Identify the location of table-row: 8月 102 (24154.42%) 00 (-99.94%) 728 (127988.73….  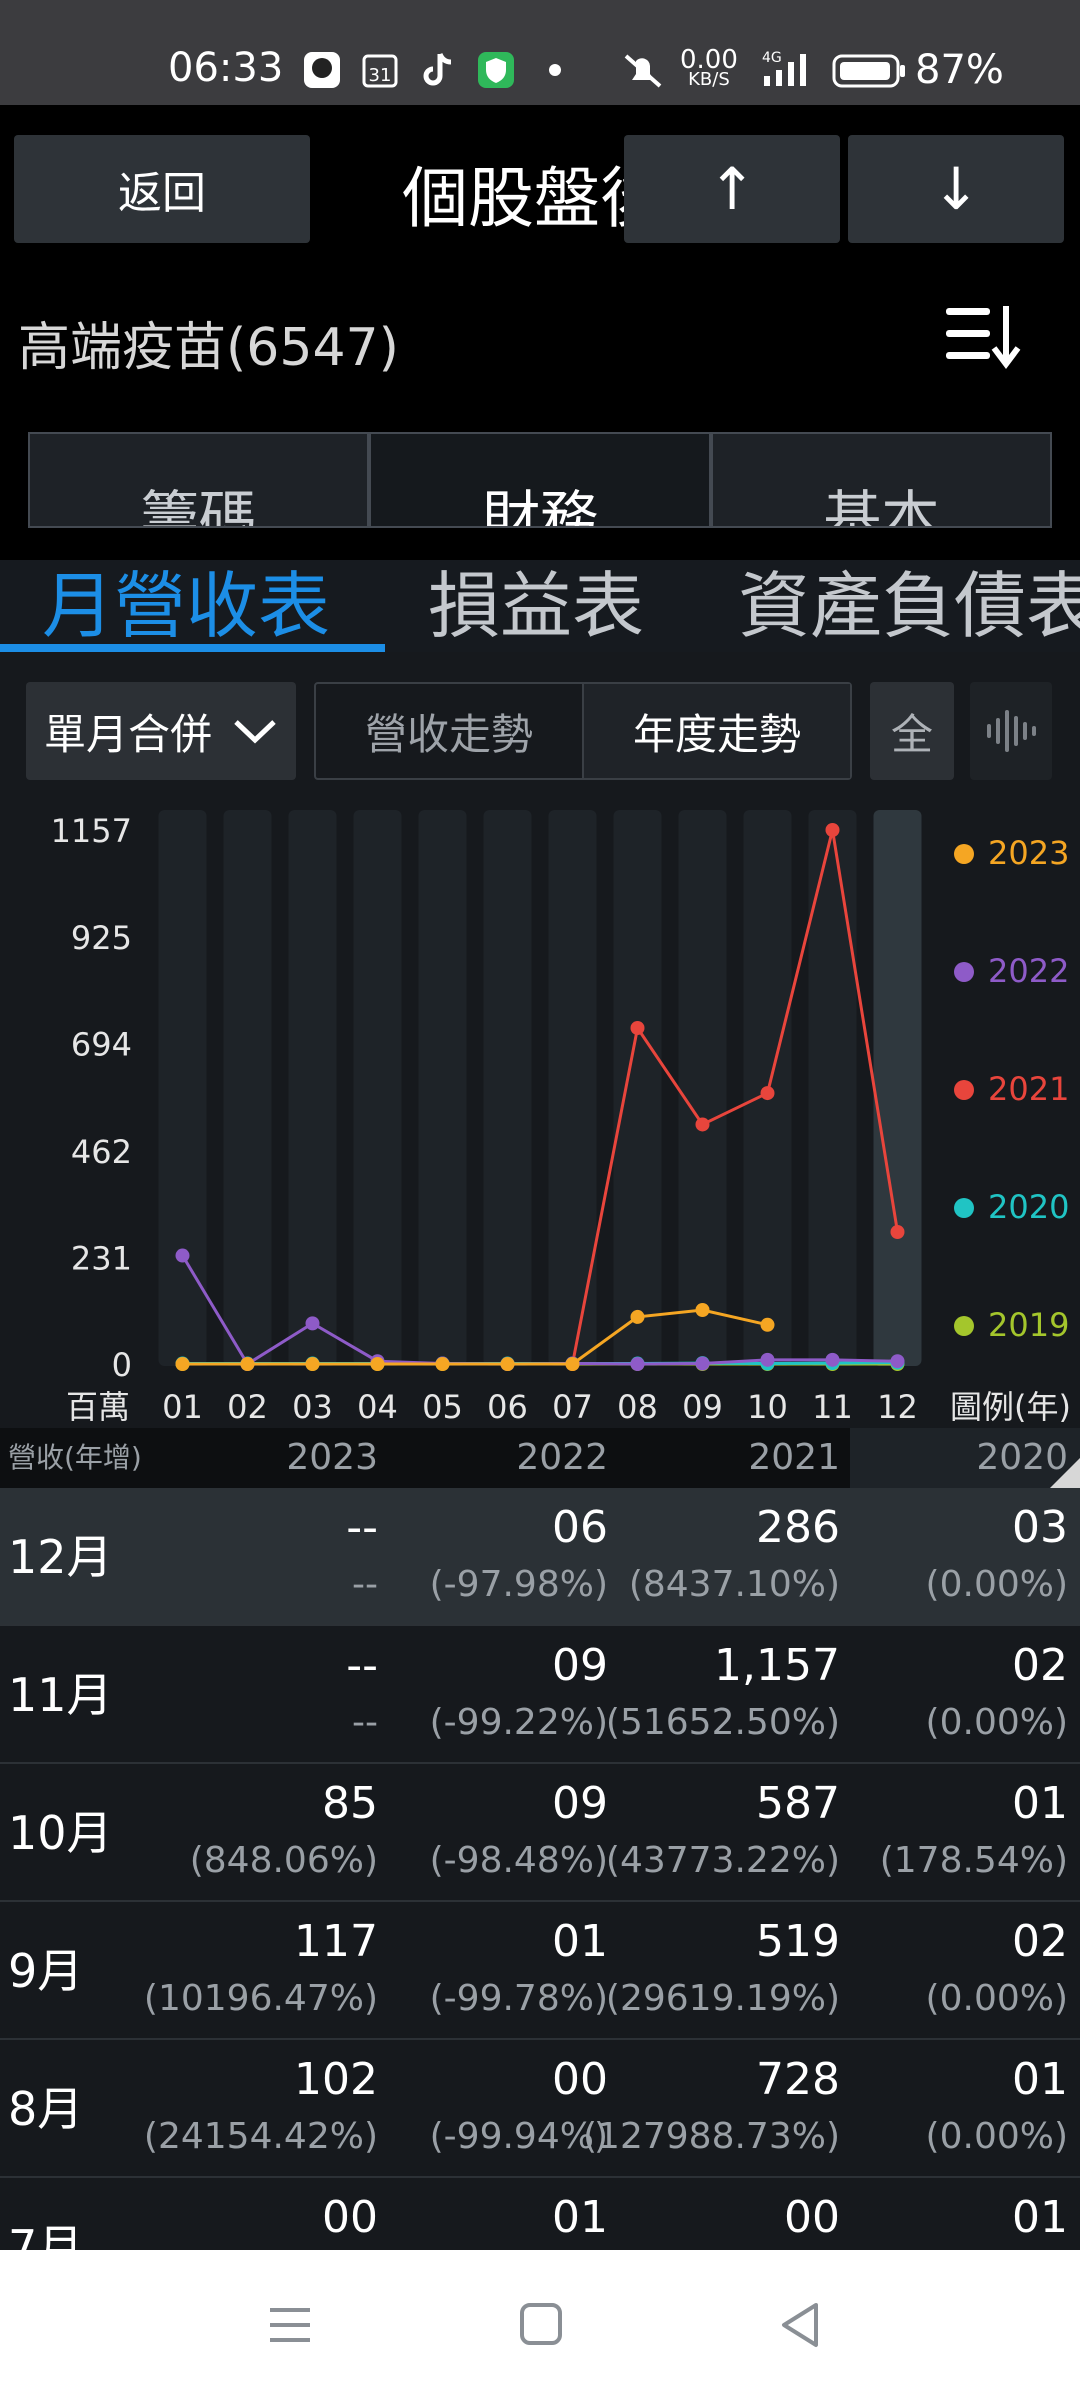
(540, 2109).